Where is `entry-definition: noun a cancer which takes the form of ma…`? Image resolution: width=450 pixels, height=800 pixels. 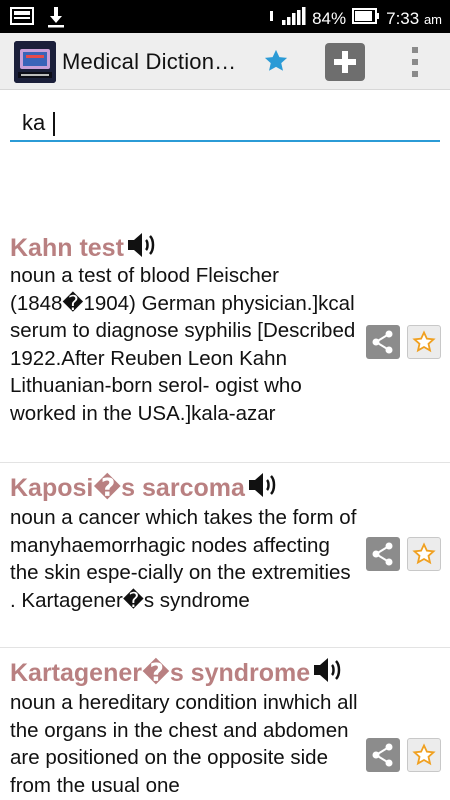 entry-definition: noun a cancer which takes the form of ma… is located at coordinates (183, 559).